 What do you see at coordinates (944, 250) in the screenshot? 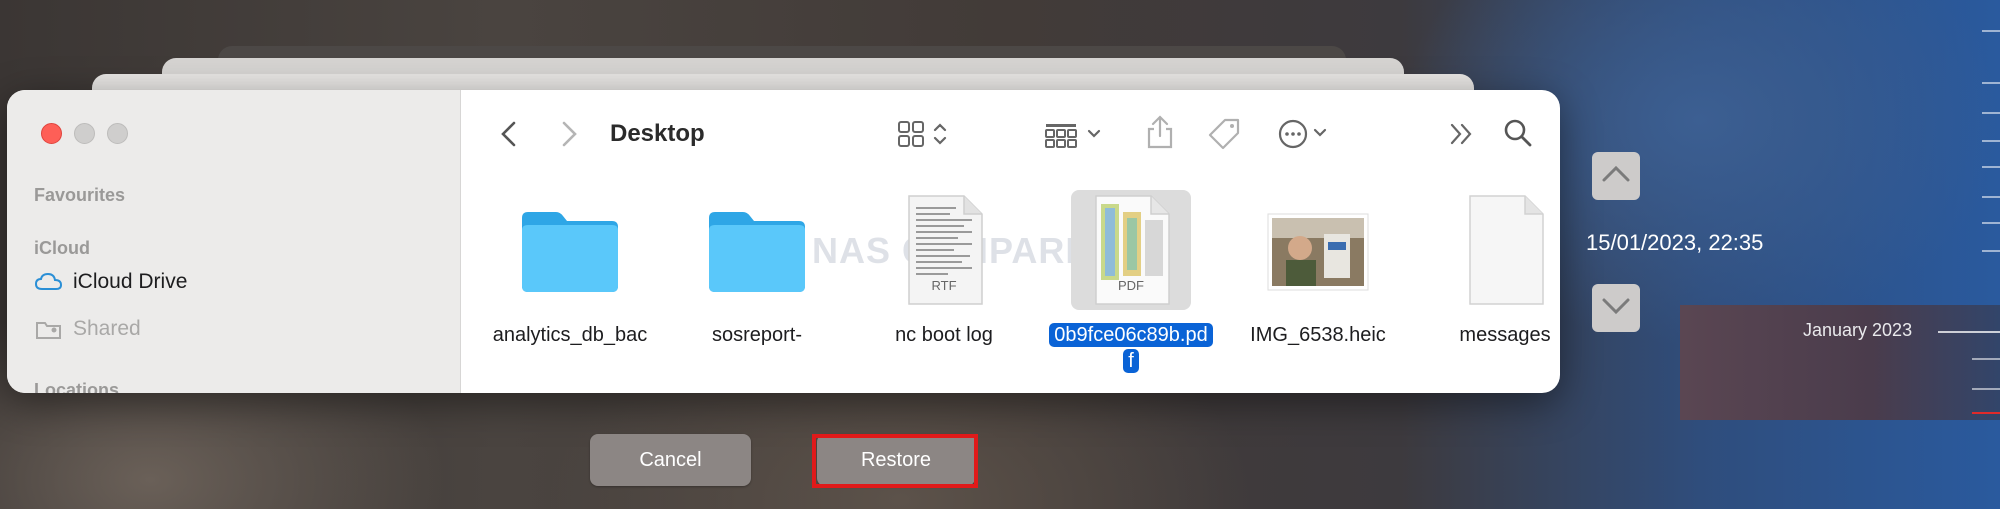
I see `rtf-document-icon: RTF` at bounding box center [944, 250].